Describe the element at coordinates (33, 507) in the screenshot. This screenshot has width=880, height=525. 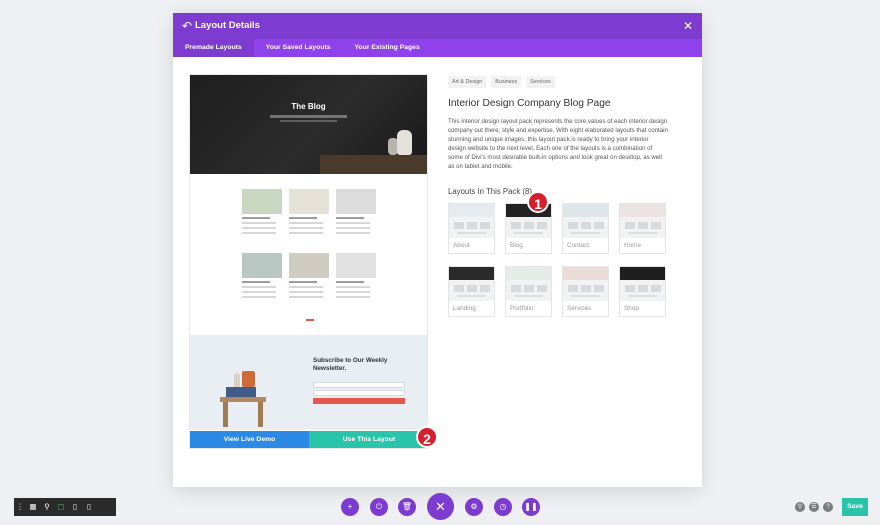
I see `wireframe-icon: ▦` at that location.